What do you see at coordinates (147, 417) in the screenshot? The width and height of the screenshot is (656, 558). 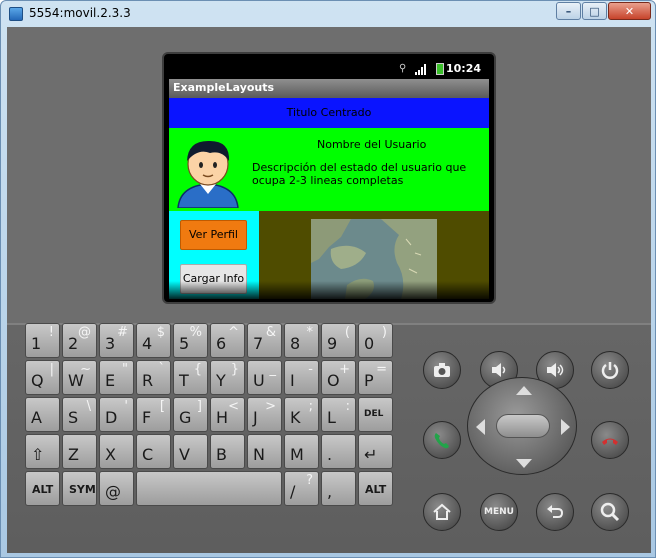 I see `key-label: F` at bounding box center [147, 417].